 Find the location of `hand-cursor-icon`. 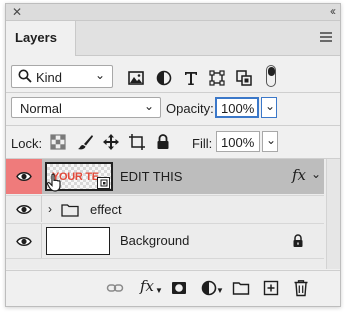

hand-cursor-icon is located at coordinates (53, 182).